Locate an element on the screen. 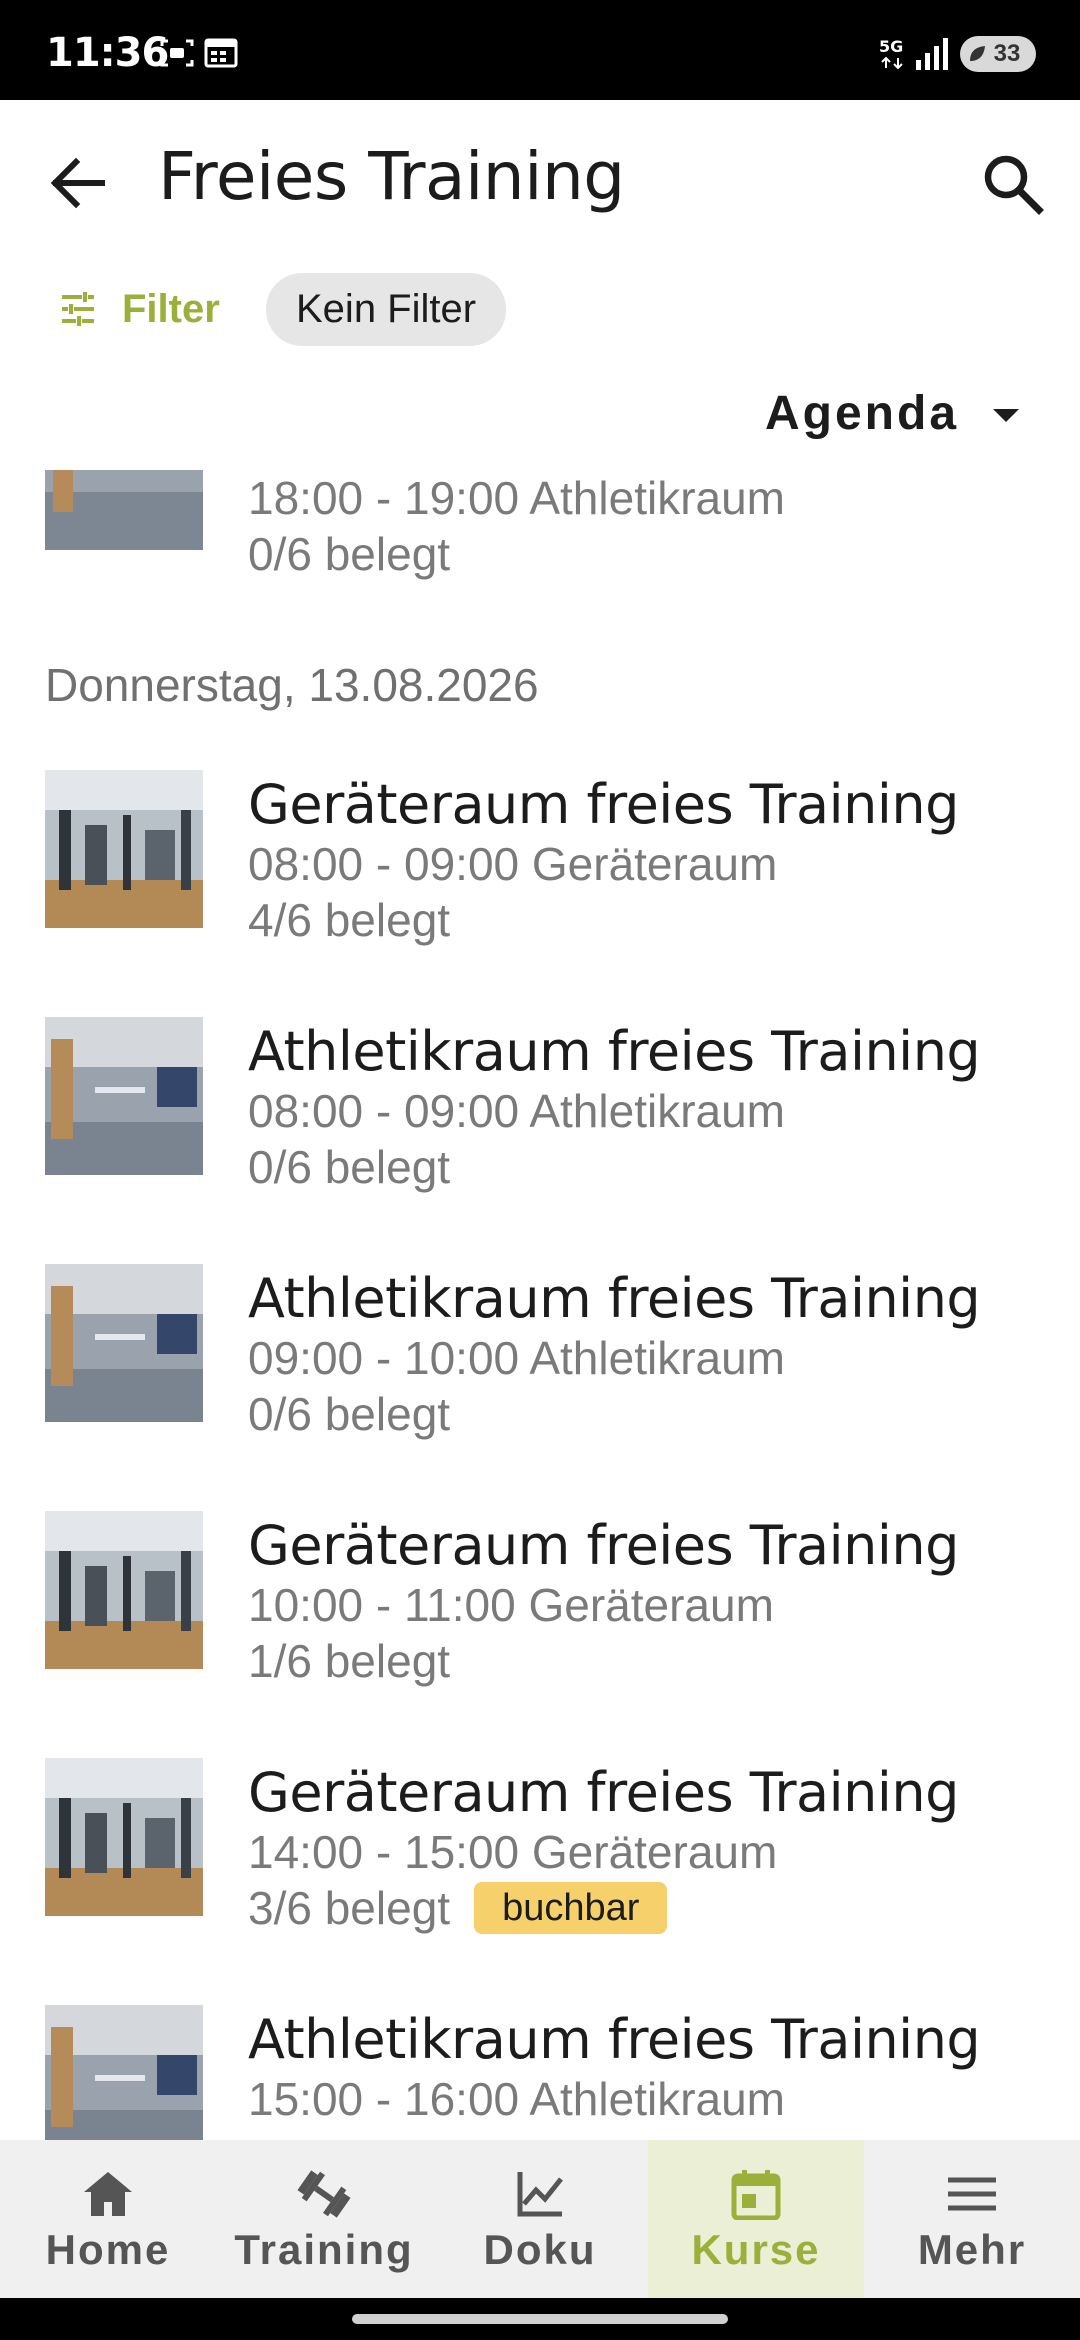 The image size is (1080, 2340). view-mode-dropdown: Agenda is located at coordinates (892, 413).